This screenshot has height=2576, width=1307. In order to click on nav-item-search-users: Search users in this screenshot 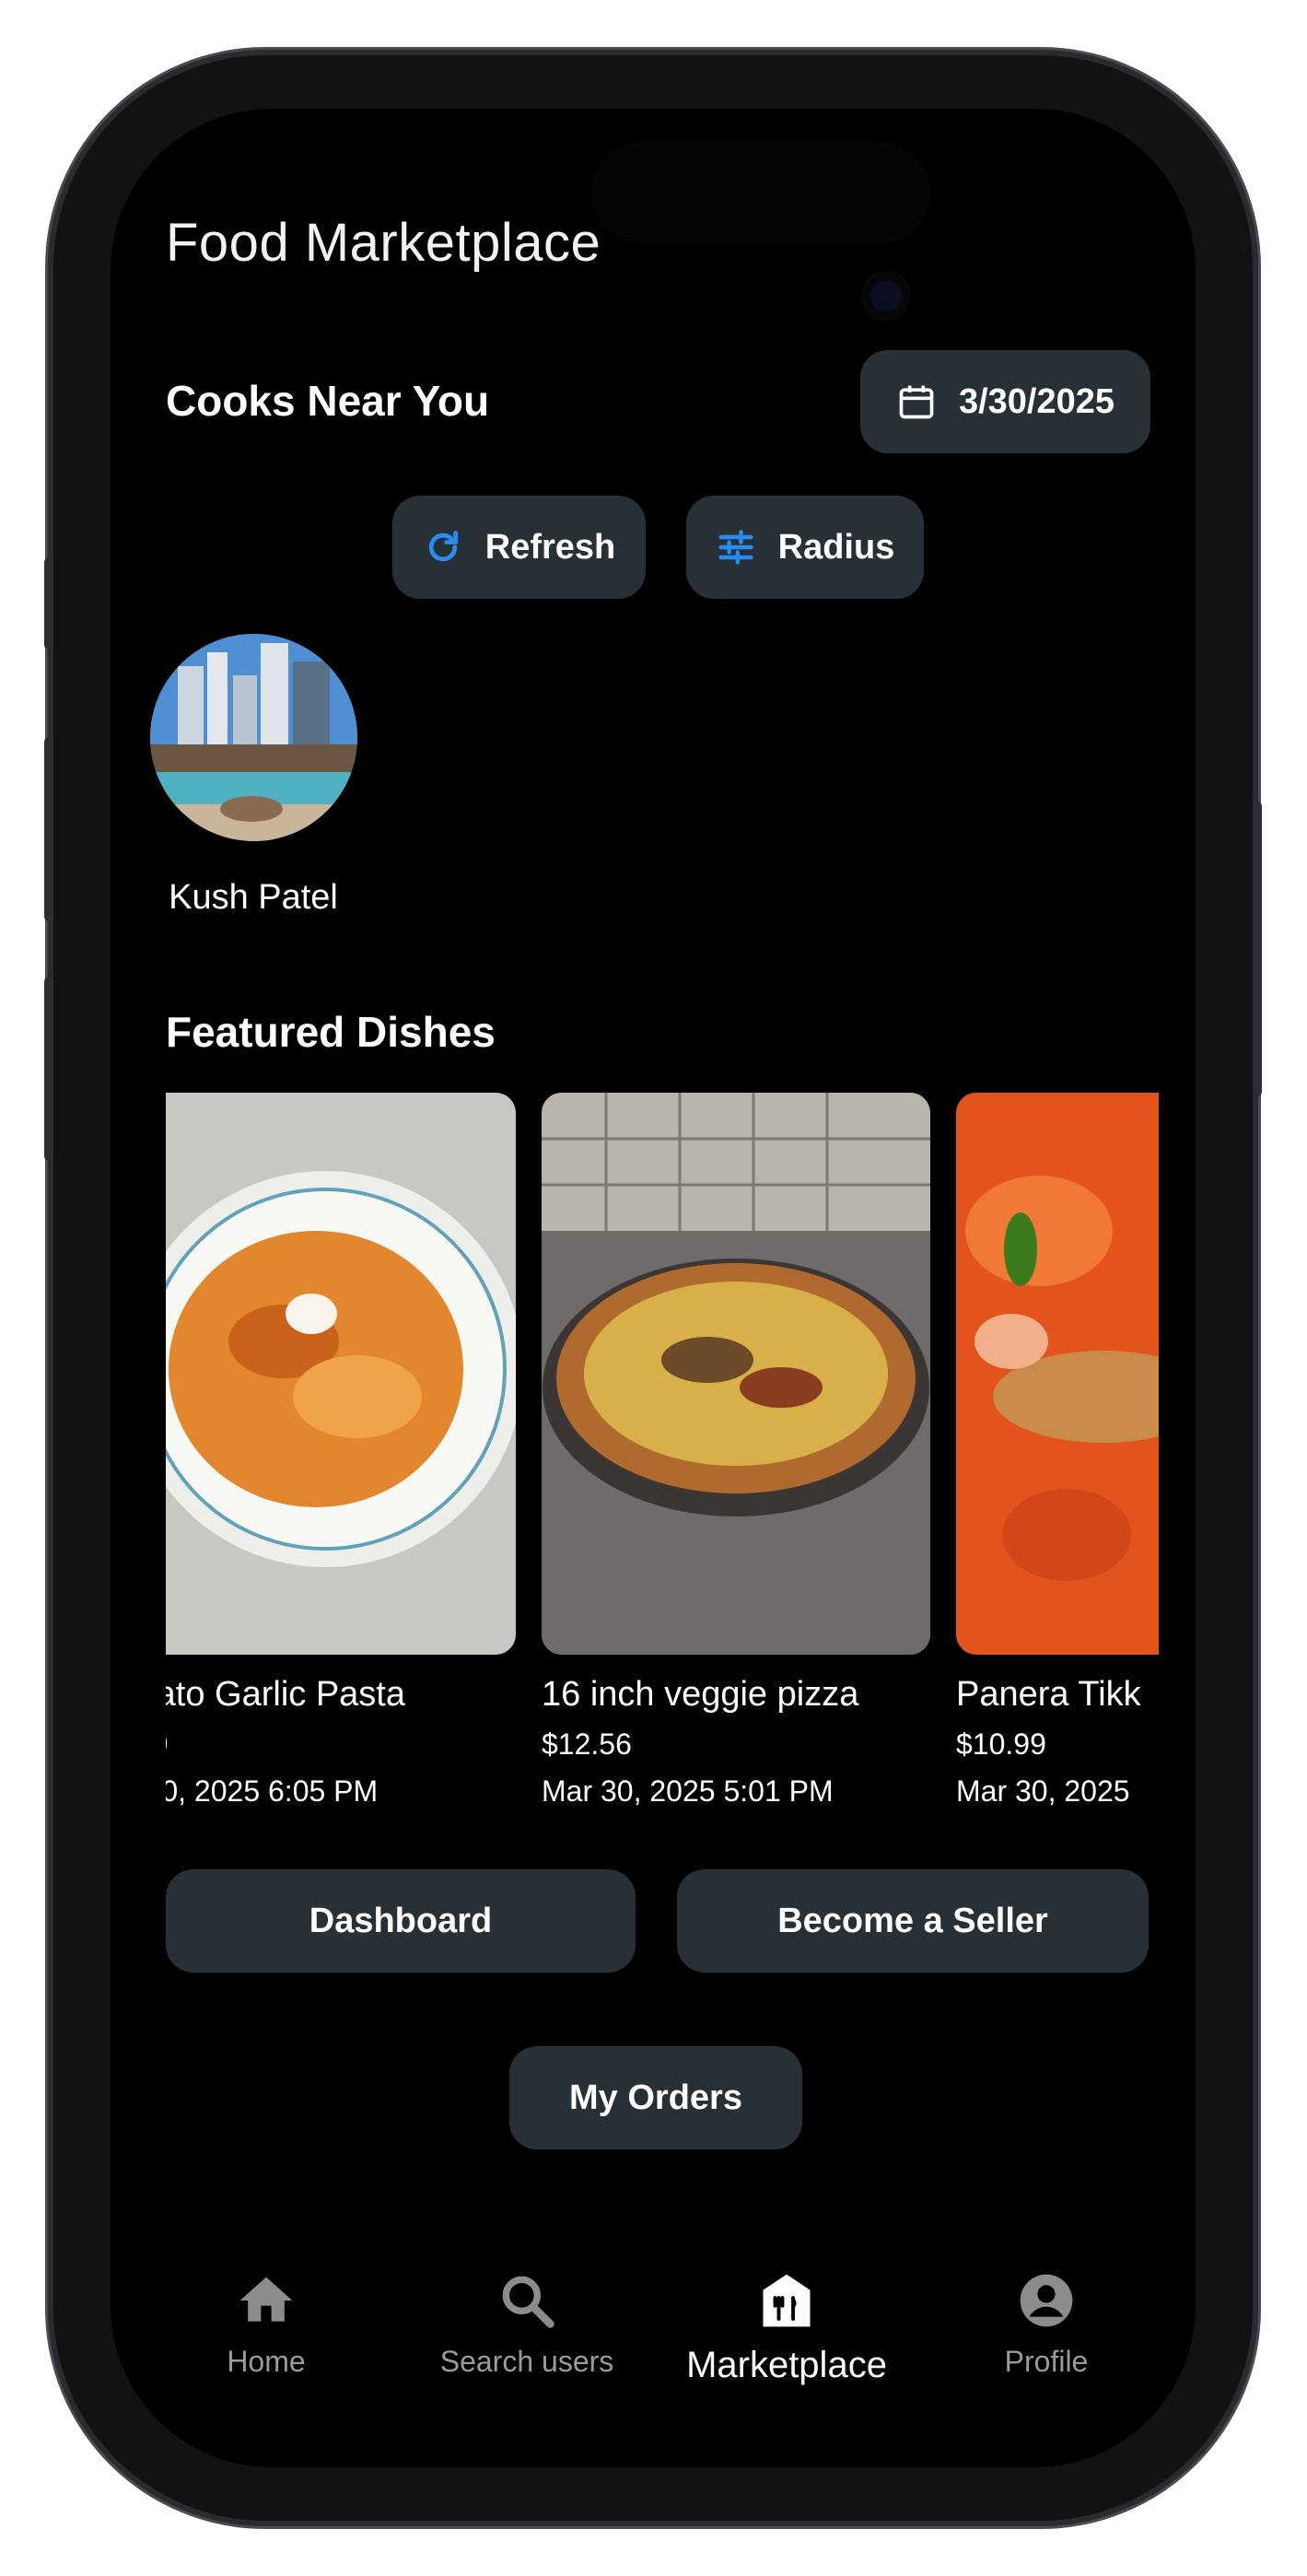, I will do `click(527, 2324)`.